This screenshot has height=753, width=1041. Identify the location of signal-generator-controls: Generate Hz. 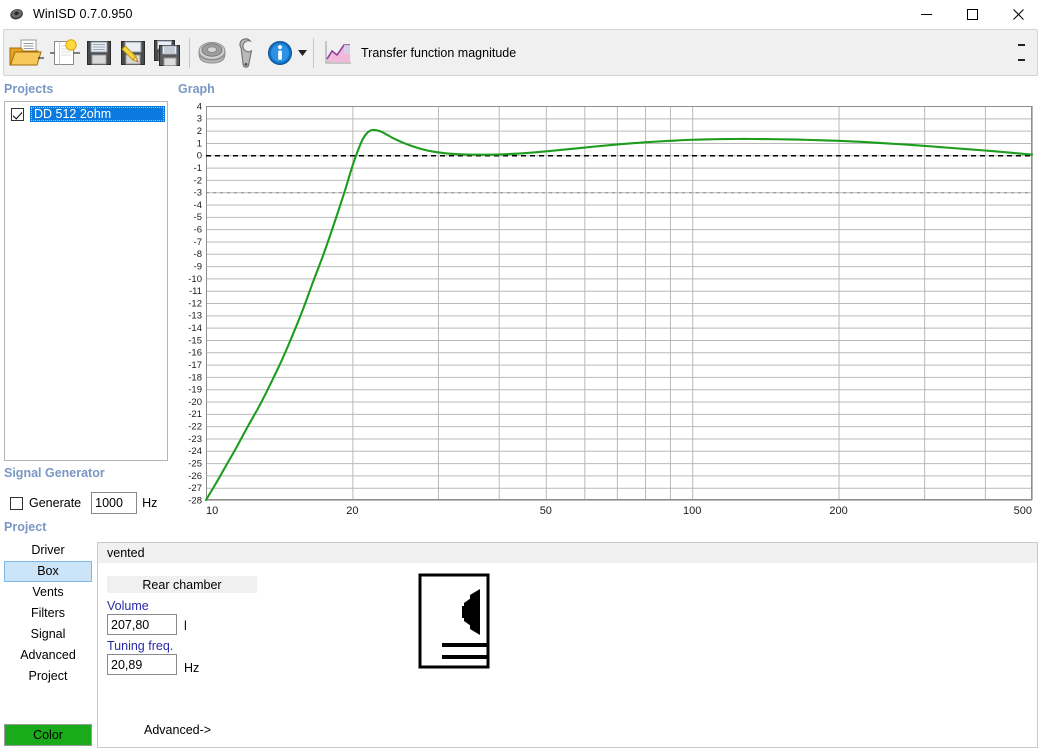
(83, 503).